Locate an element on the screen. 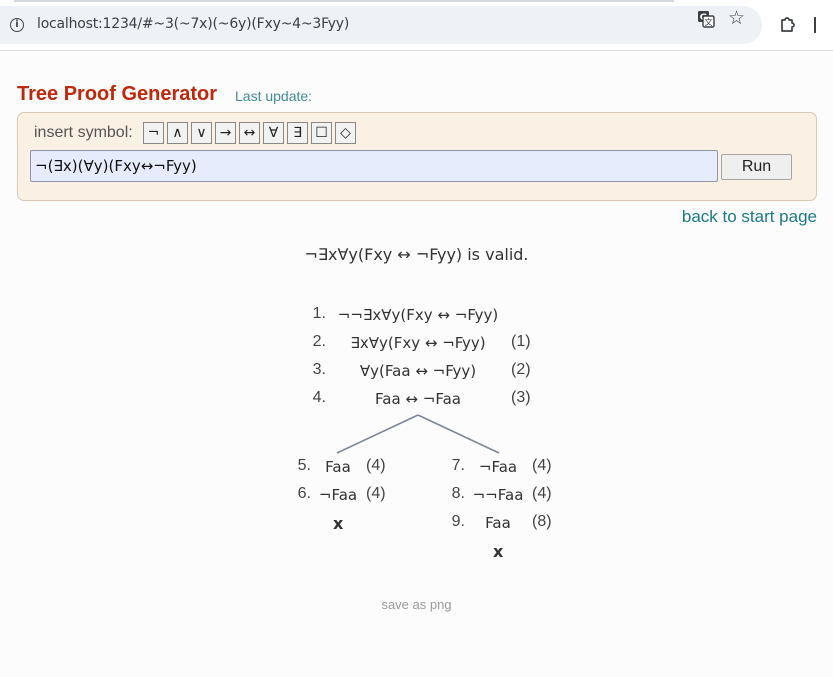 Image resolution: width=833 pixels, height=677 pixels. line-number: 5. is located at coordinates (304, 465).